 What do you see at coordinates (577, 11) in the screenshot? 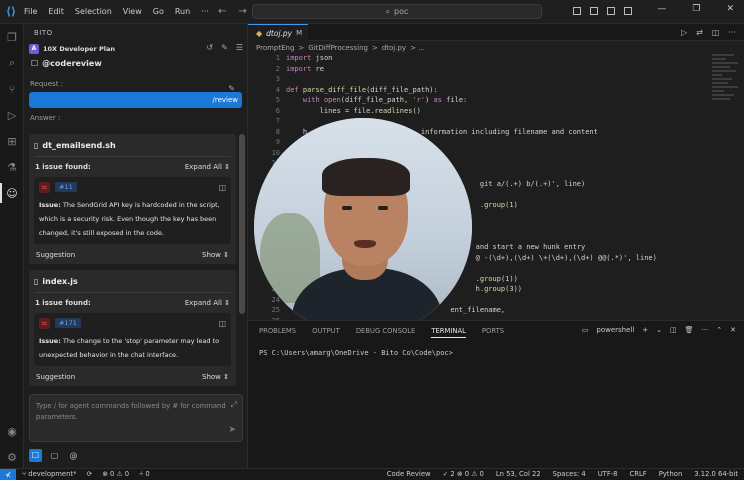
I see `toggle-primary-sidebar-icon` at bounding box center [577, 11].